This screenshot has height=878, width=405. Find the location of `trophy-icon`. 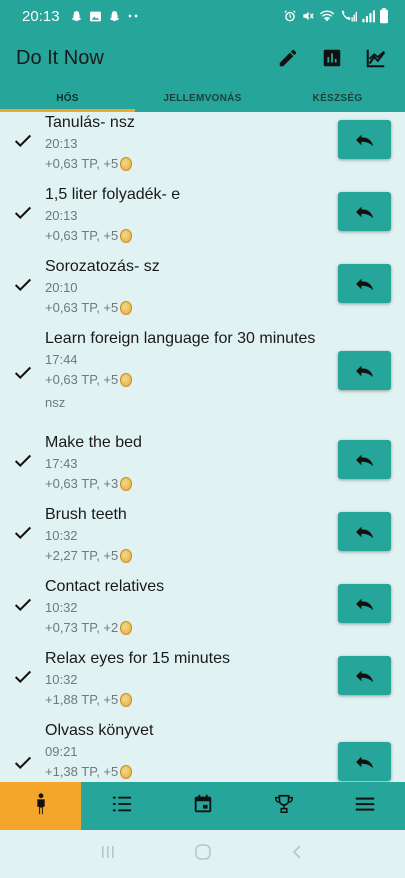

trophy-icon is located at coordinates (284, 806).